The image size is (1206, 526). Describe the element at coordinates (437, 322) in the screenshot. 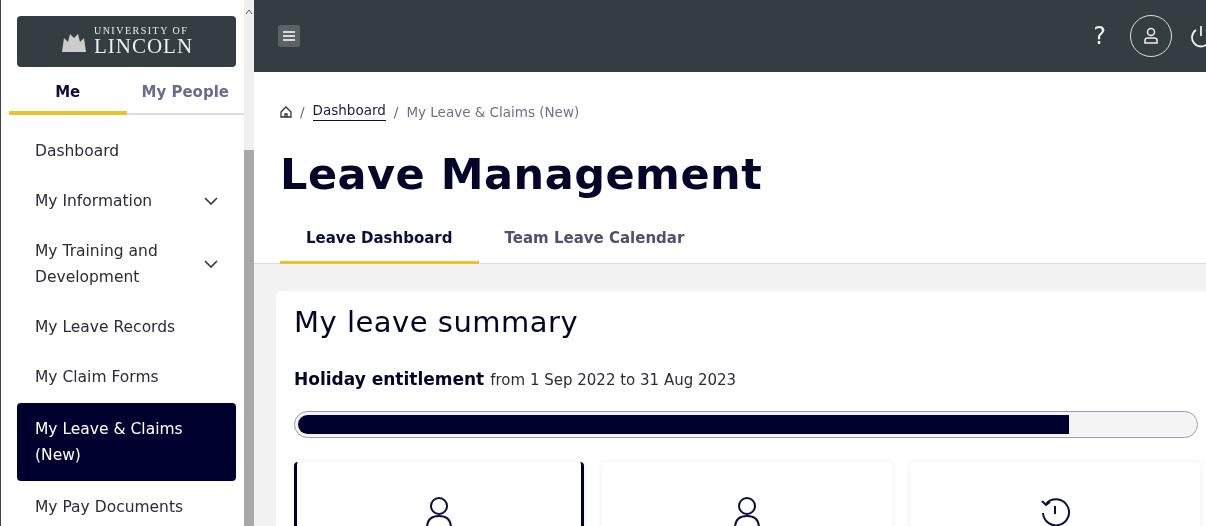

I see `section-heading: My leave summary` at that location.